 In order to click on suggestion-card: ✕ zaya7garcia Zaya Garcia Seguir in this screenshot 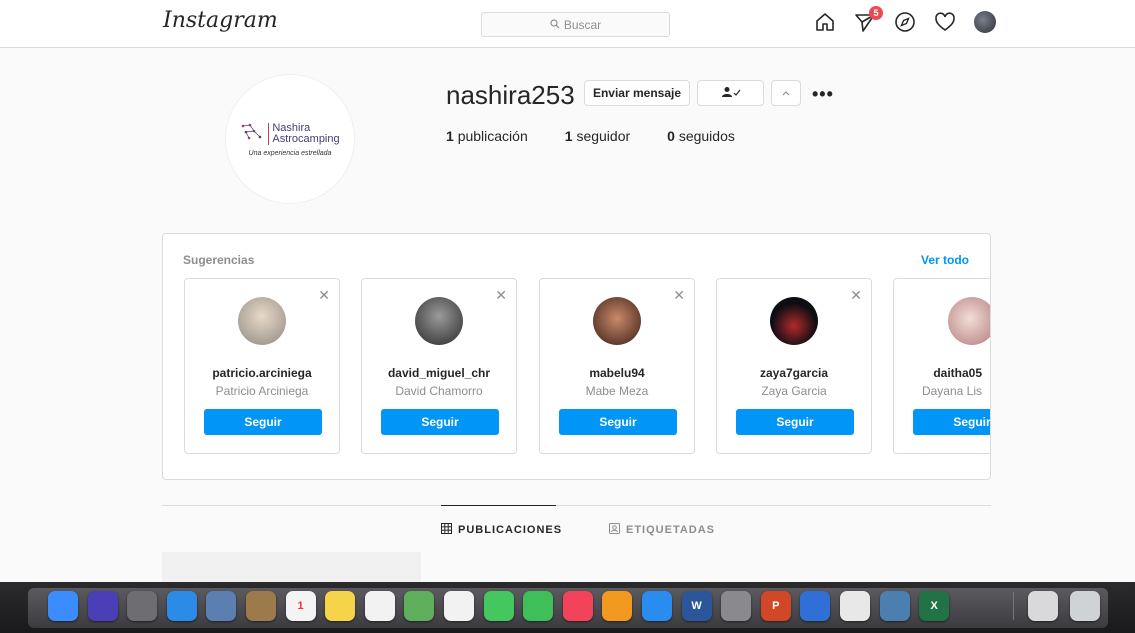, I will do `click(794, 366)`.